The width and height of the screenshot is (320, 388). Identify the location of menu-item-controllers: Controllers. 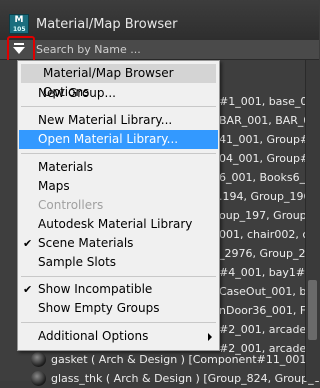
(71, 205).